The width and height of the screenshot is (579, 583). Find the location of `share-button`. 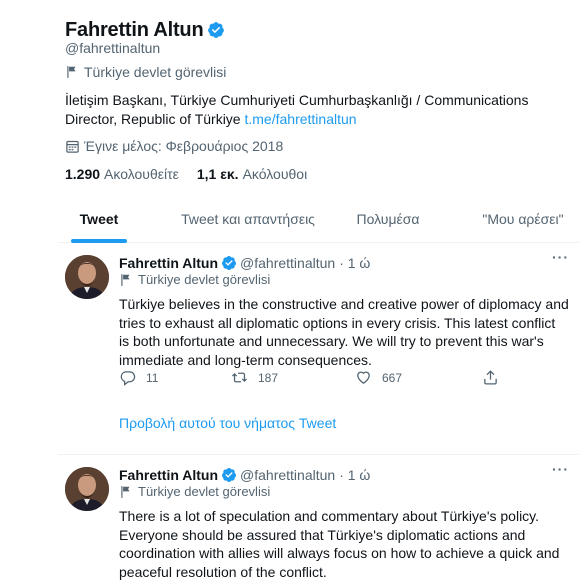

share-button is located at coordinates (495, 377).